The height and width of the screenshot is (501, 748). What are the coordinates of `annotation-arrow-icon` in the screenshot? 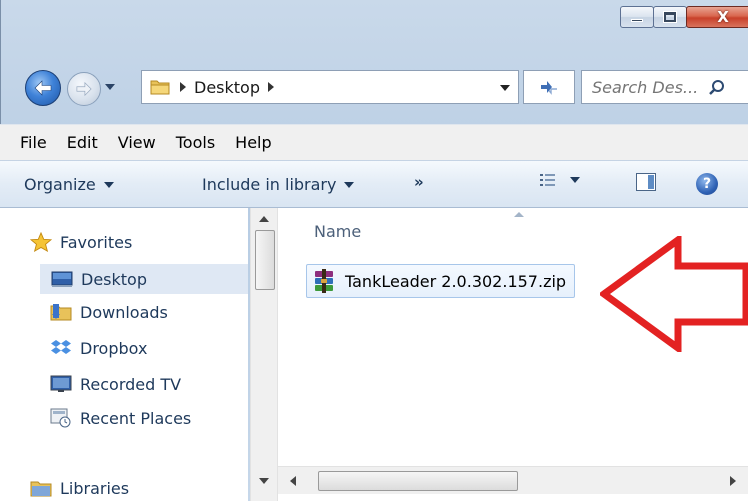 It's located at (674, 294).